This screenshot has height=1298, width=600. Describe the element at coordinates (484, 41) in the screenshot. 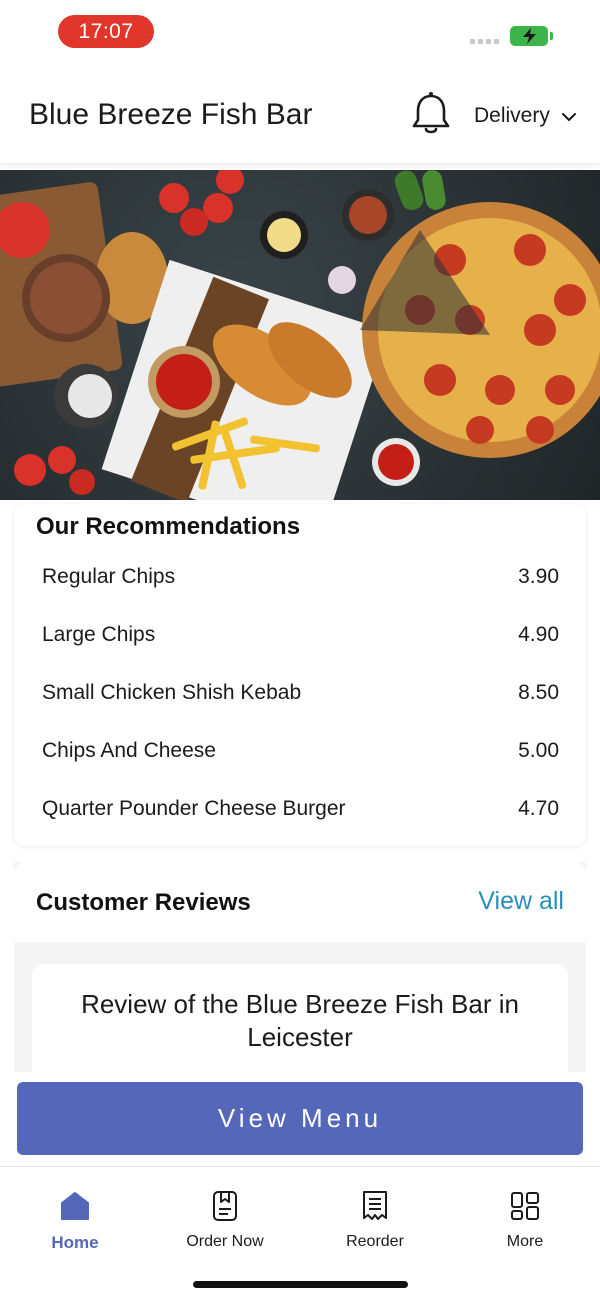

I see `signal-icon` at that location.